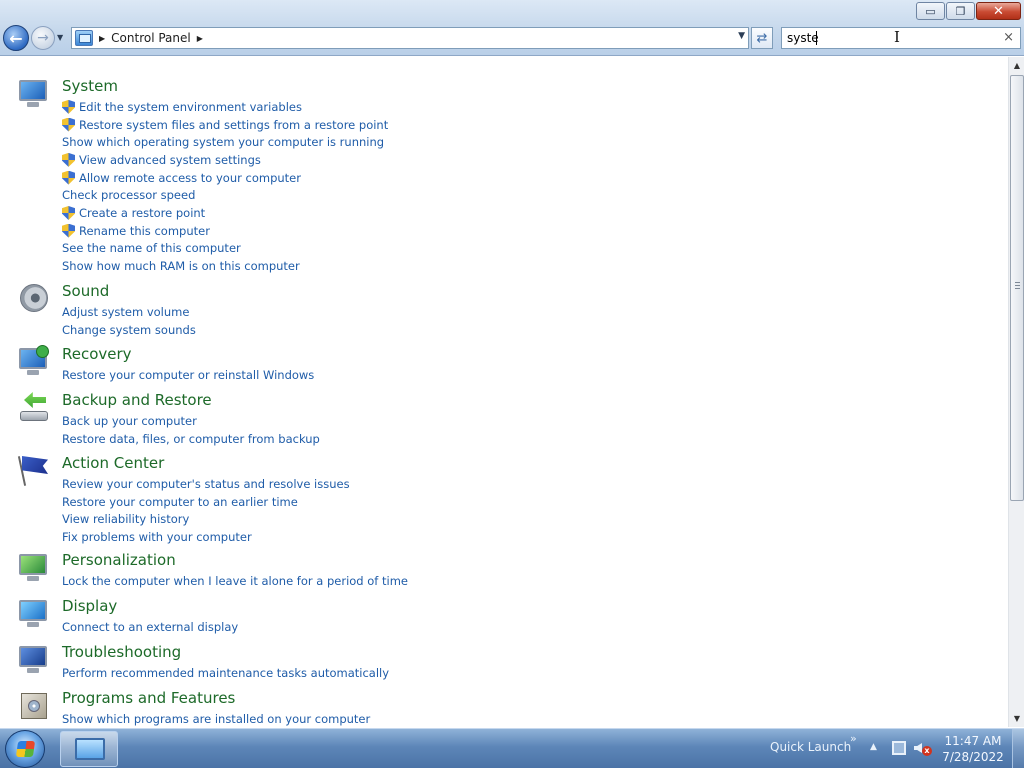  What do you see at coordinates (810, 747) in the screenshot?
I see `quick-launch-toolbar: Quick Launch` at bounding box center [810, 747].